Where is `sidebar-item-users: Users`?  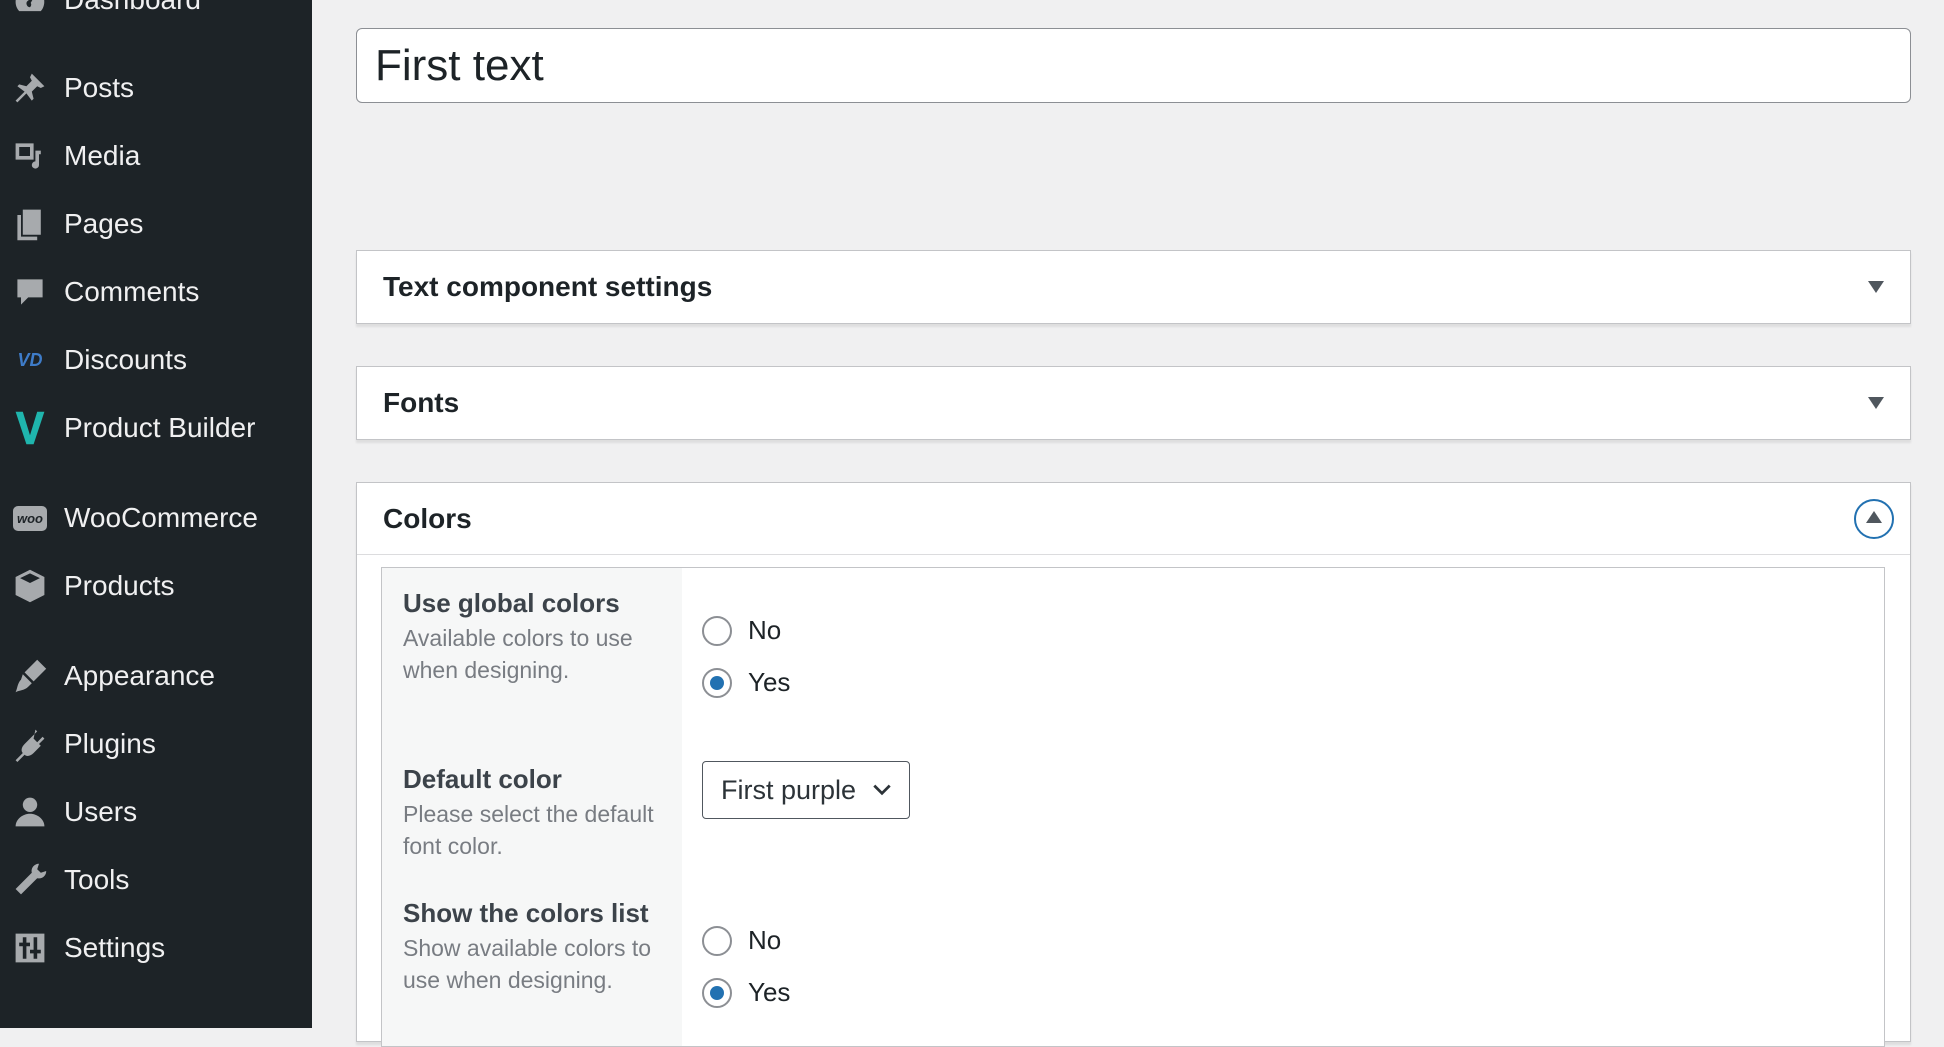
sidebar-item-users: Users is located at coordinates (156, 812).